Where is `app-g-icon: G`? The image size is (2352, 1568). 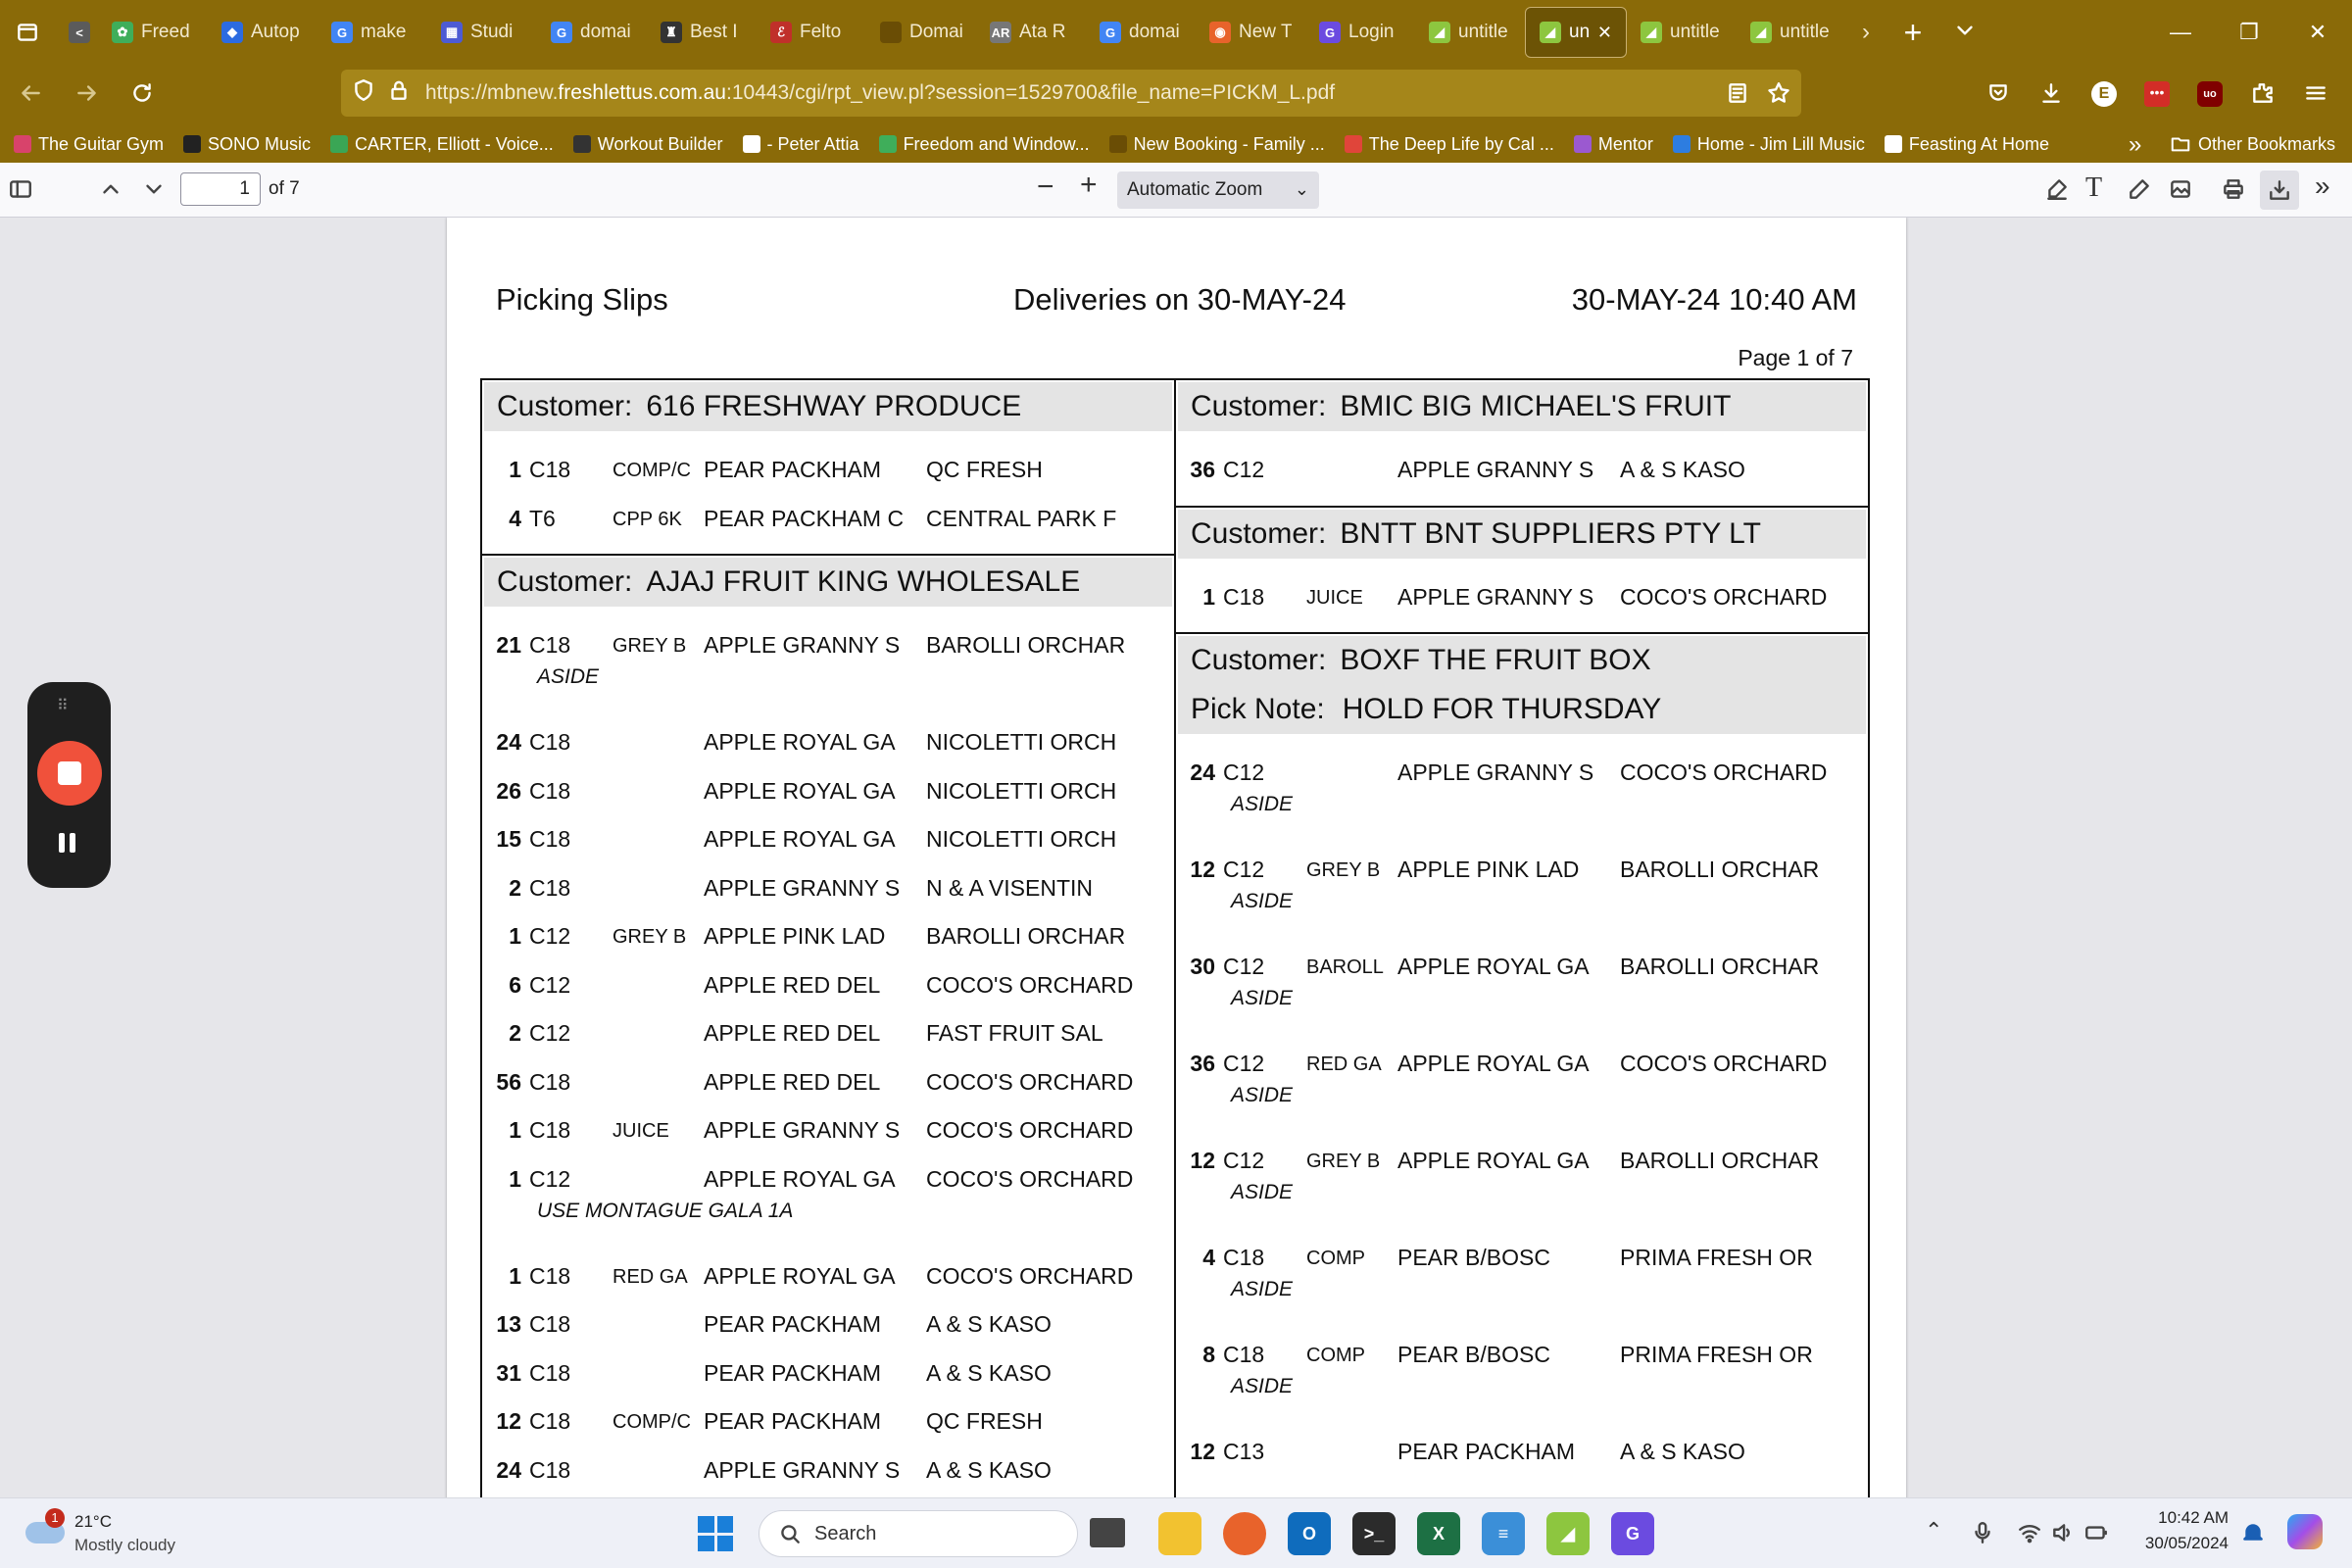 app-g-icon: G is located at coordinates (1632, 1533).